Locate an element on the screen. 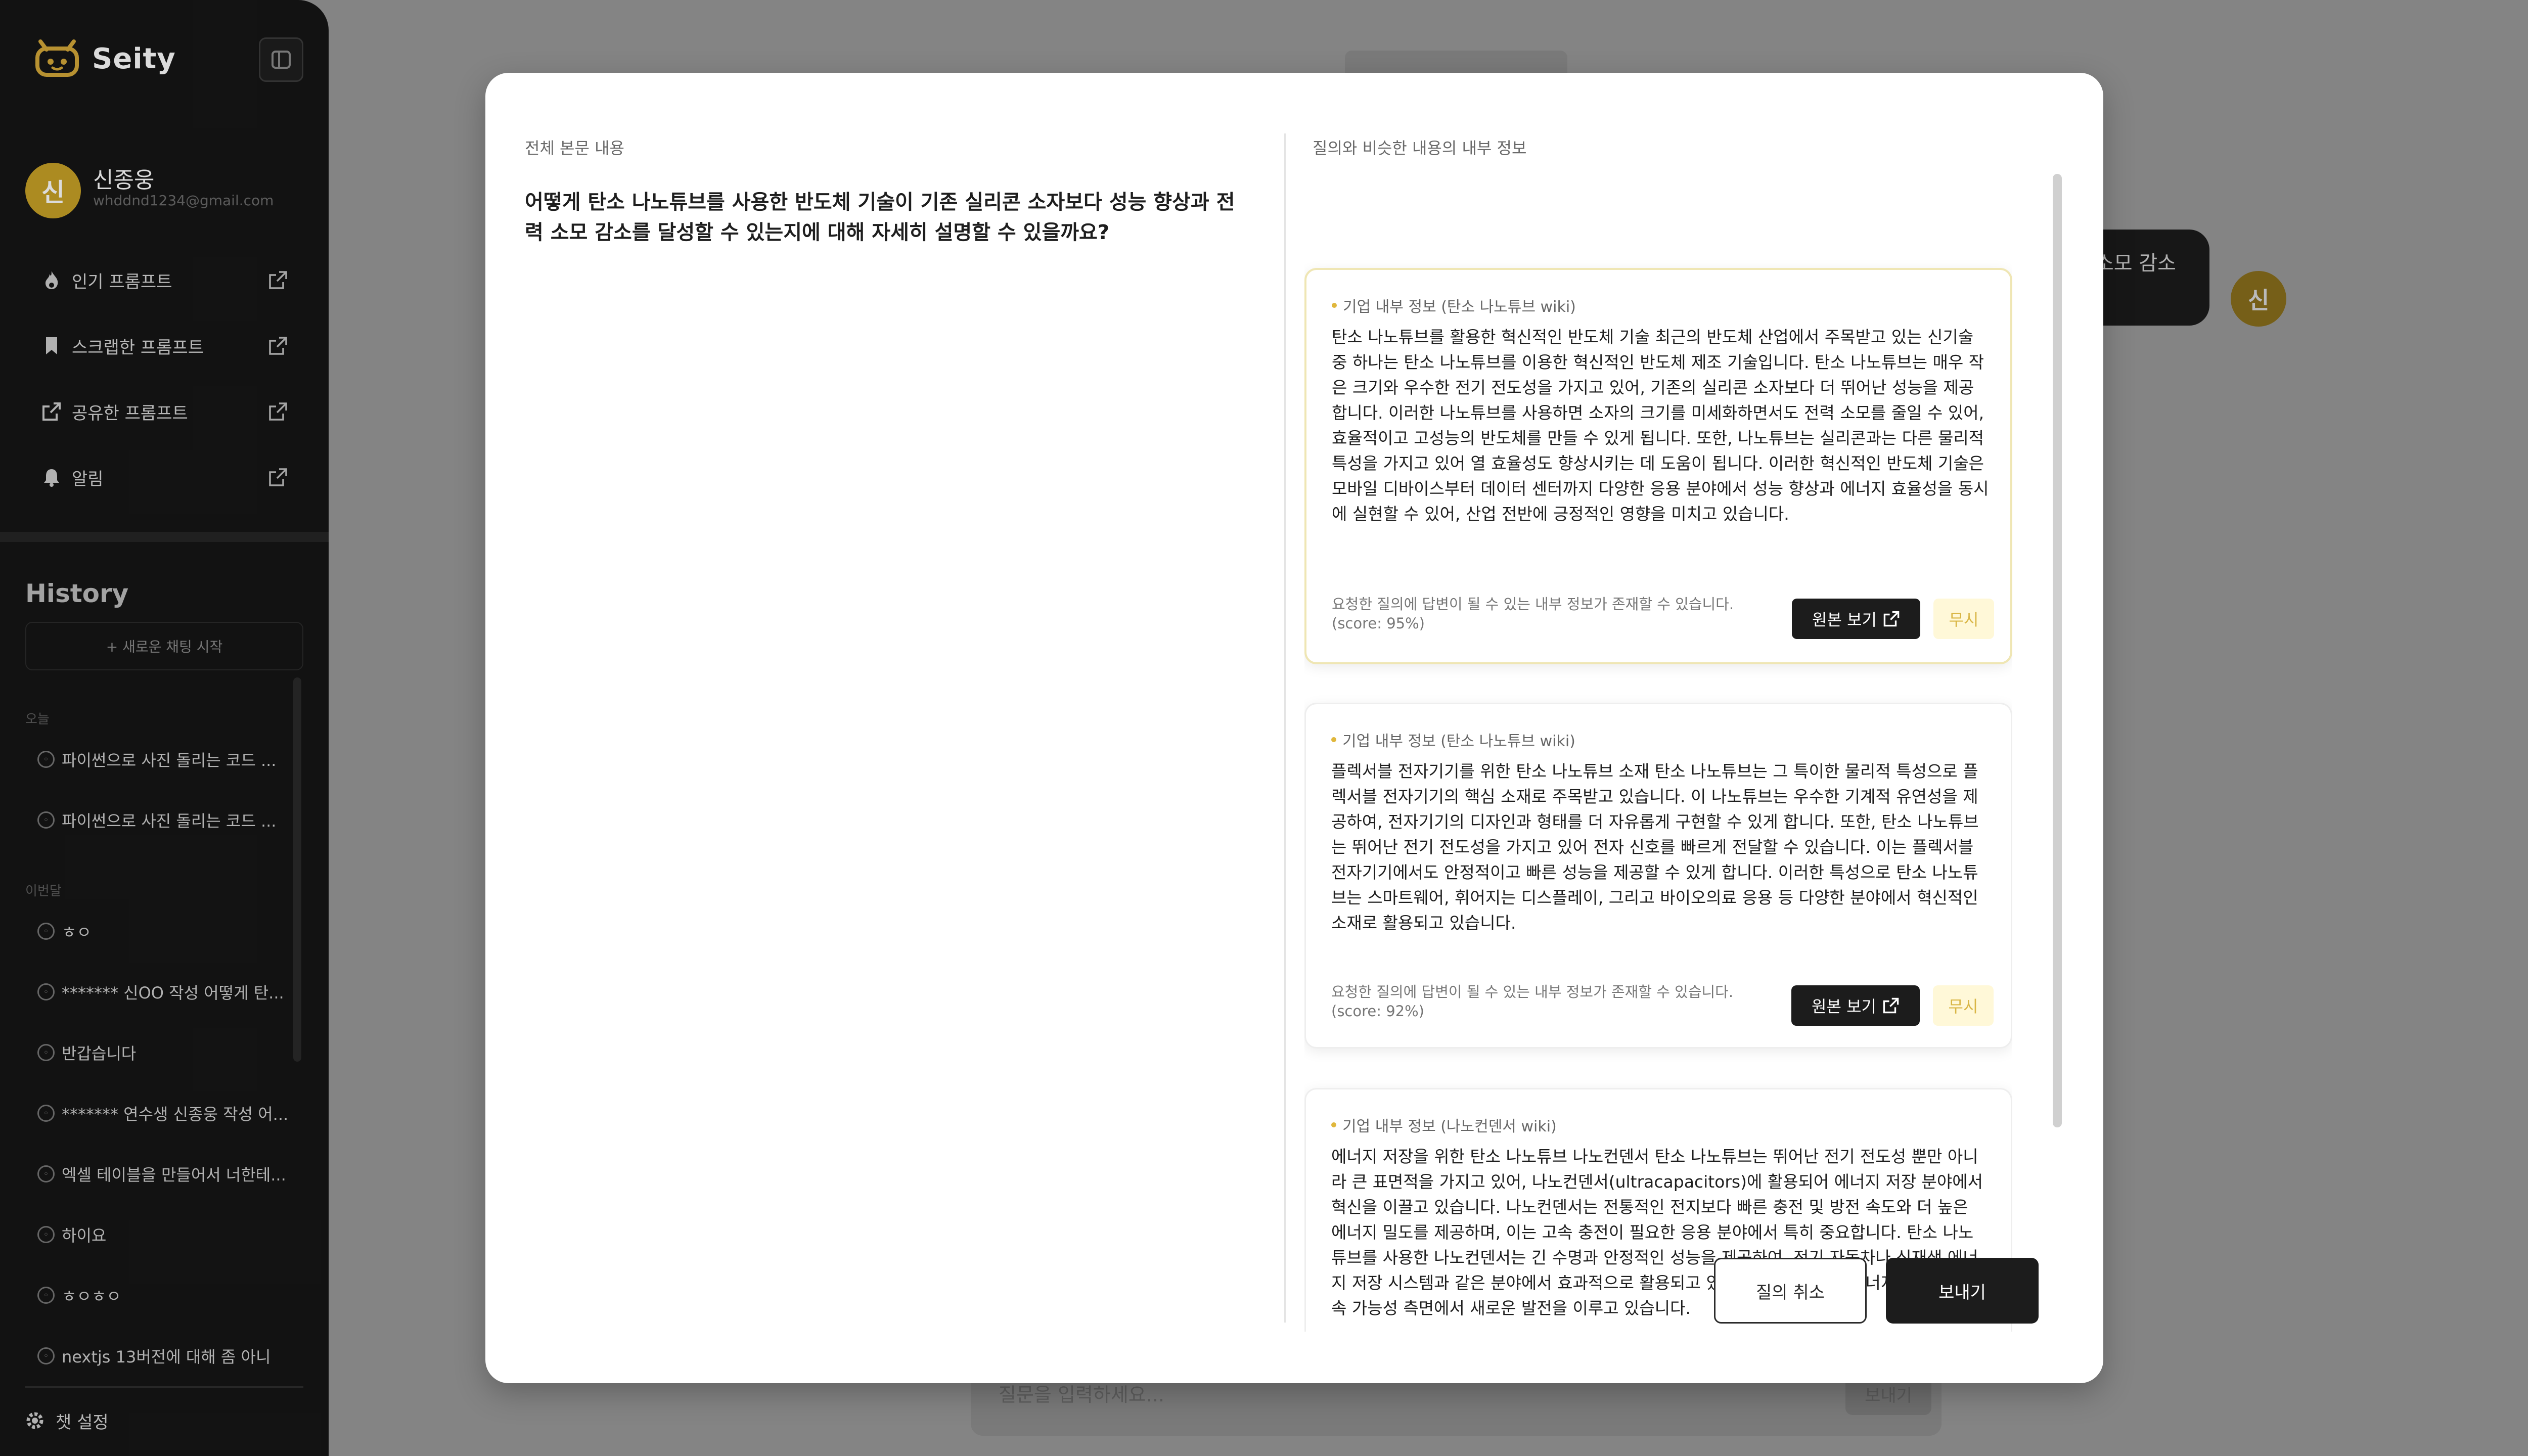  list-scrollbar-thumb is located at coordinates (2058, 650).